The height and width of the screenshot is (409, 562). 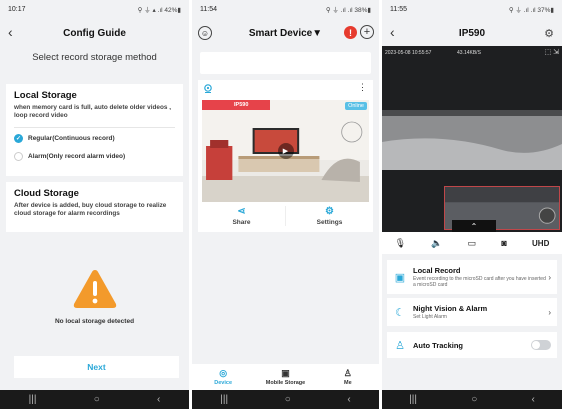 What do you see at coordinates (552, 52) in the screenshot?
I see `fullscreen-icon: ⬚ ⇲` at bounding box center [552, 52].